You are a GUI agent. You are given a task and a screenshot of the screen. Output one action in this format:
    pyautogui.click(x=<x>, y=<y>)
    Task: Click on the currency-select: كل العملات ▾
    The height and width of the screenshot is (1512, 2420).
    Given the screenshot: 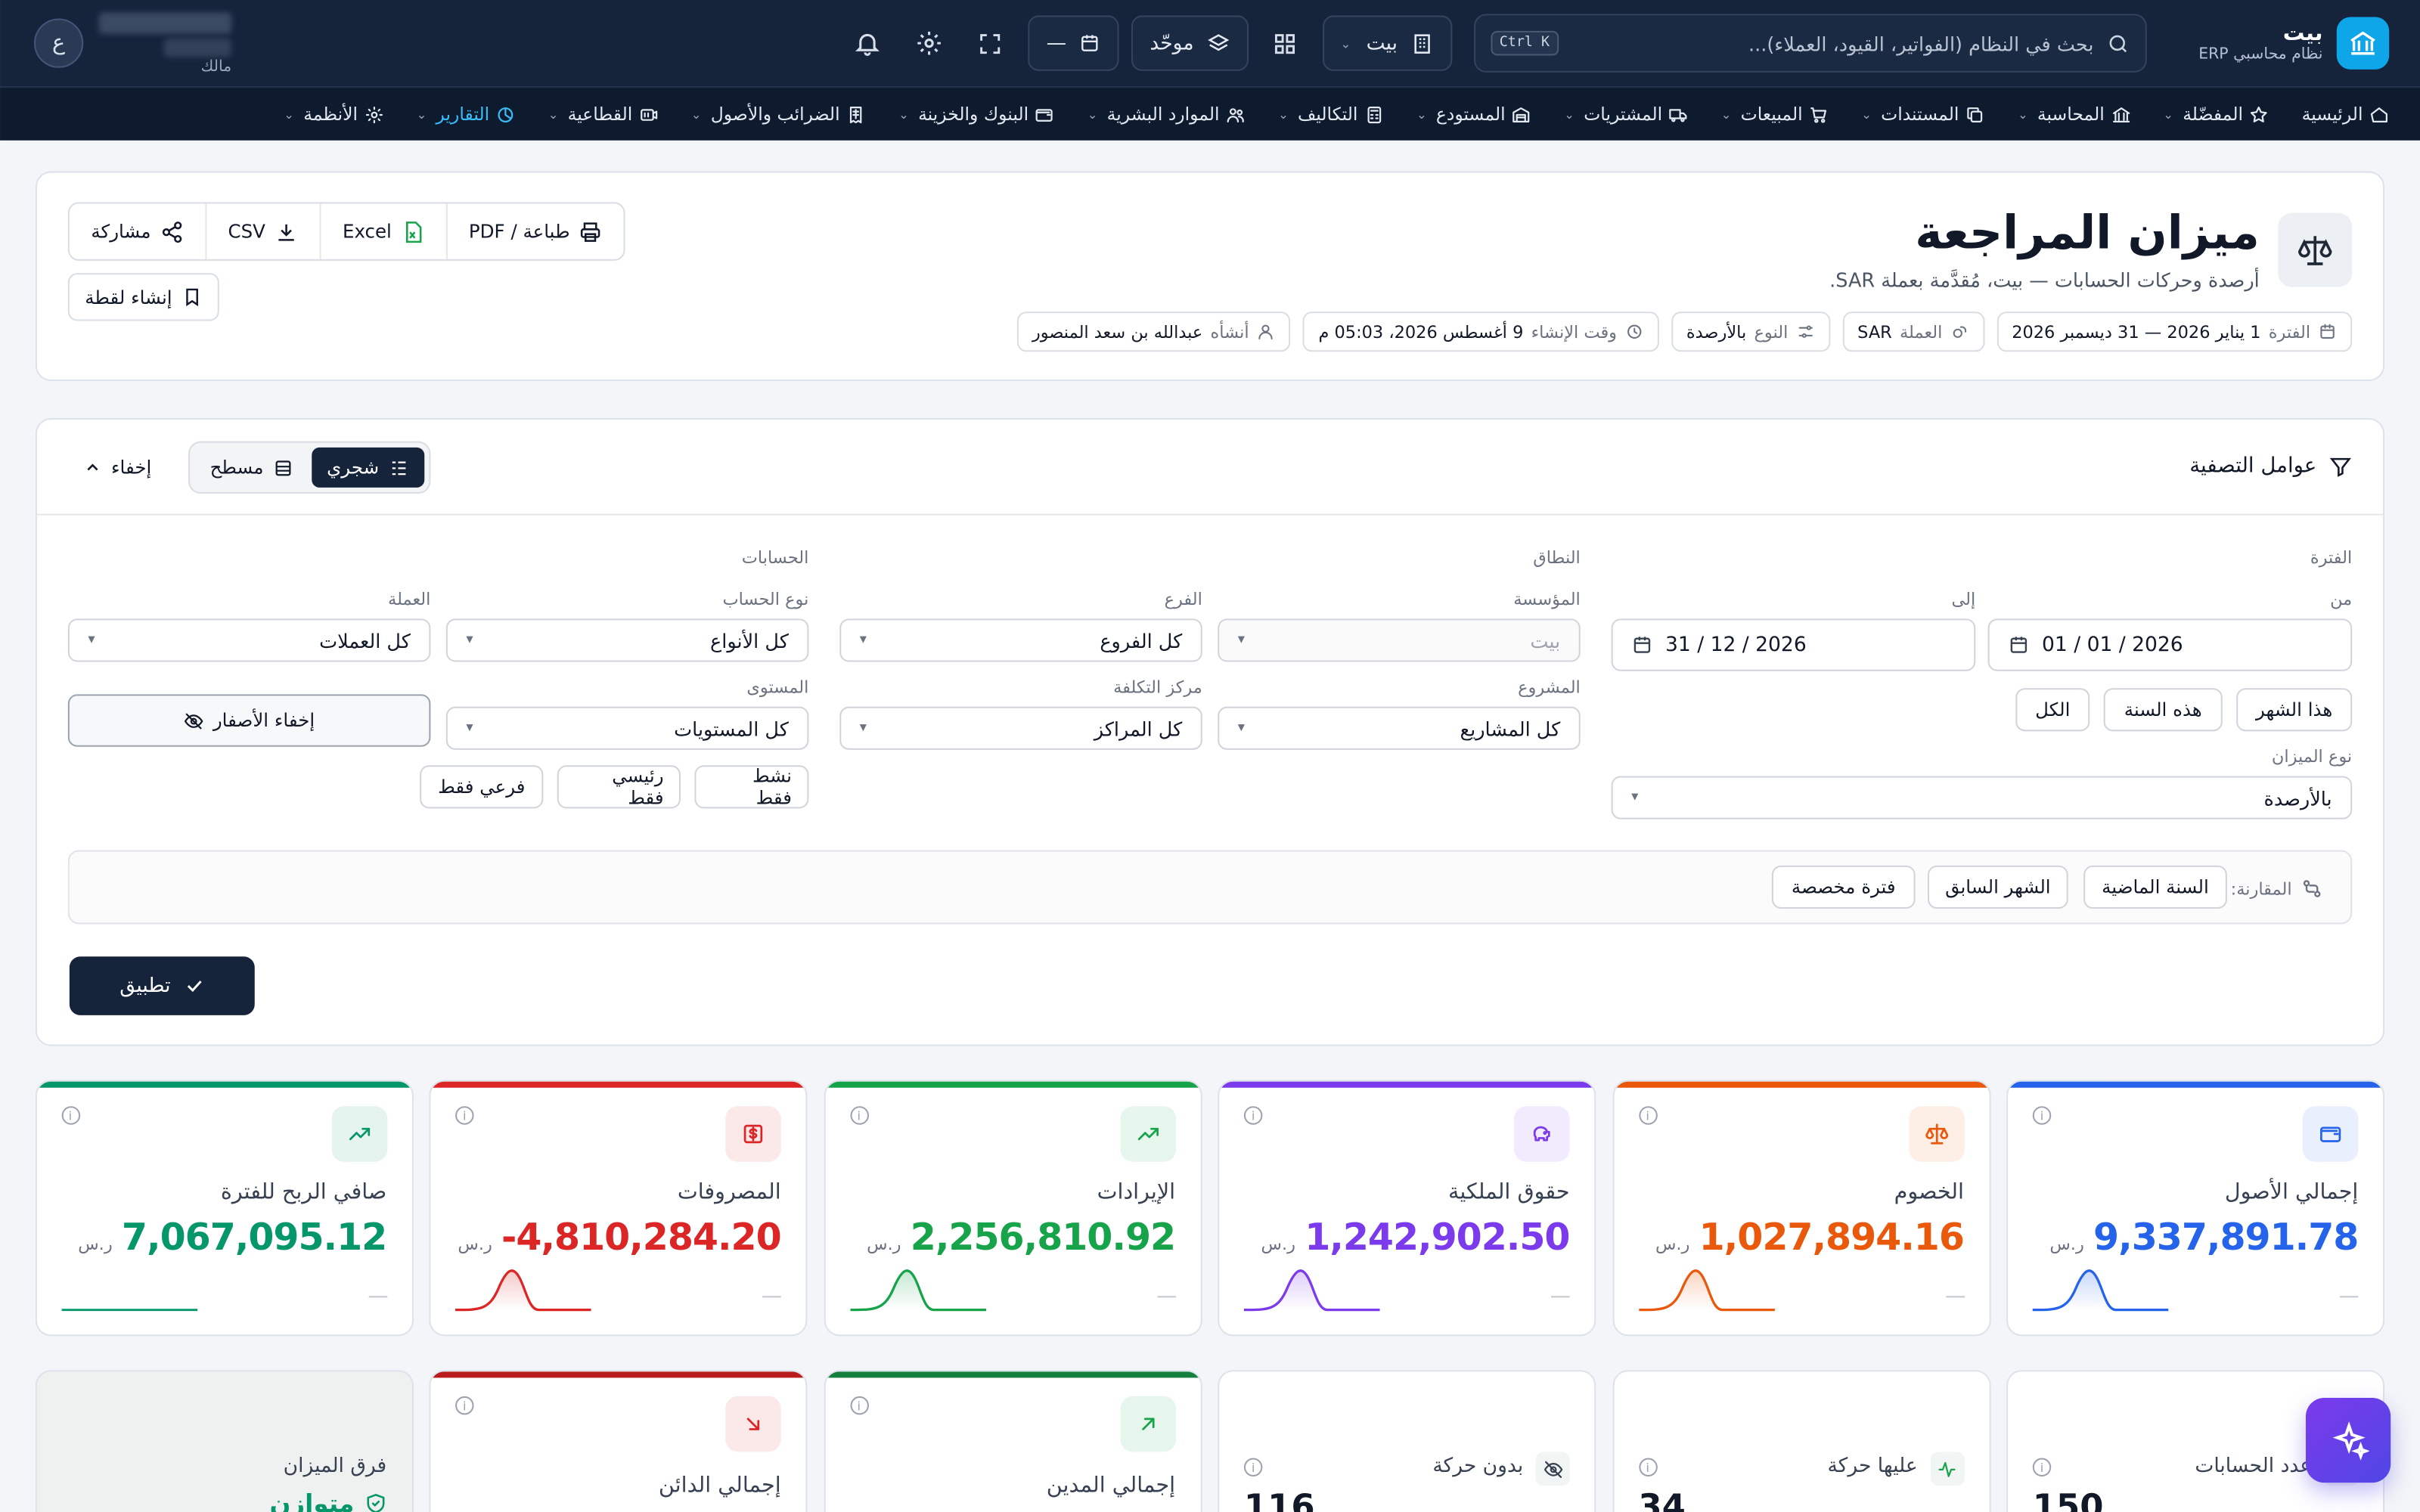 What is the action you would take?
    pyautogui.click(x=249, y=640)
    